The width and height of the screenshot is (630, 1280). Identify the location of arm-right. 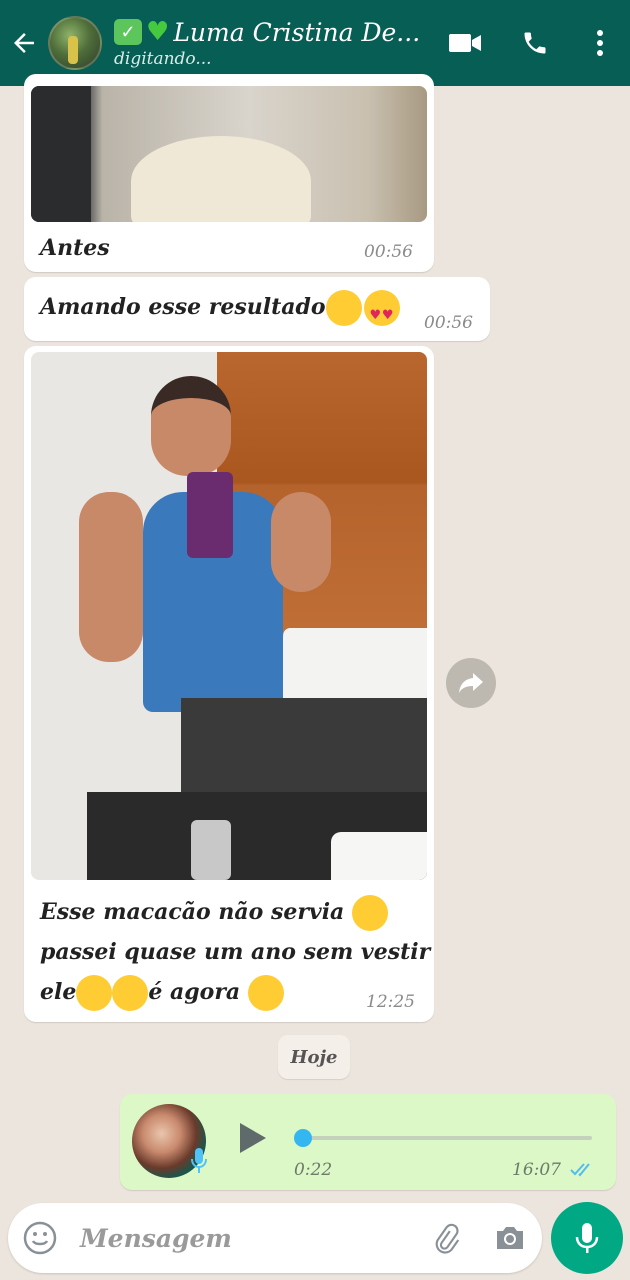
(301, 542).